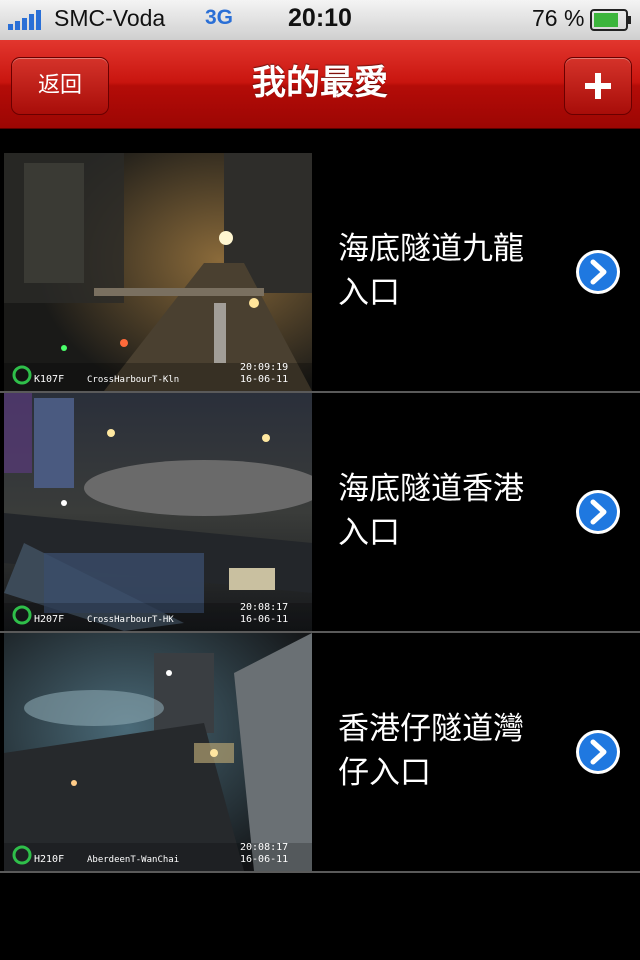 Image resolution: width=640 pixels, height=960 pixels. What do you see at coordinates (110, 18) in the screenshot?
I see `carrier-name: SMC-Voda` at bounding box center [110, 18].